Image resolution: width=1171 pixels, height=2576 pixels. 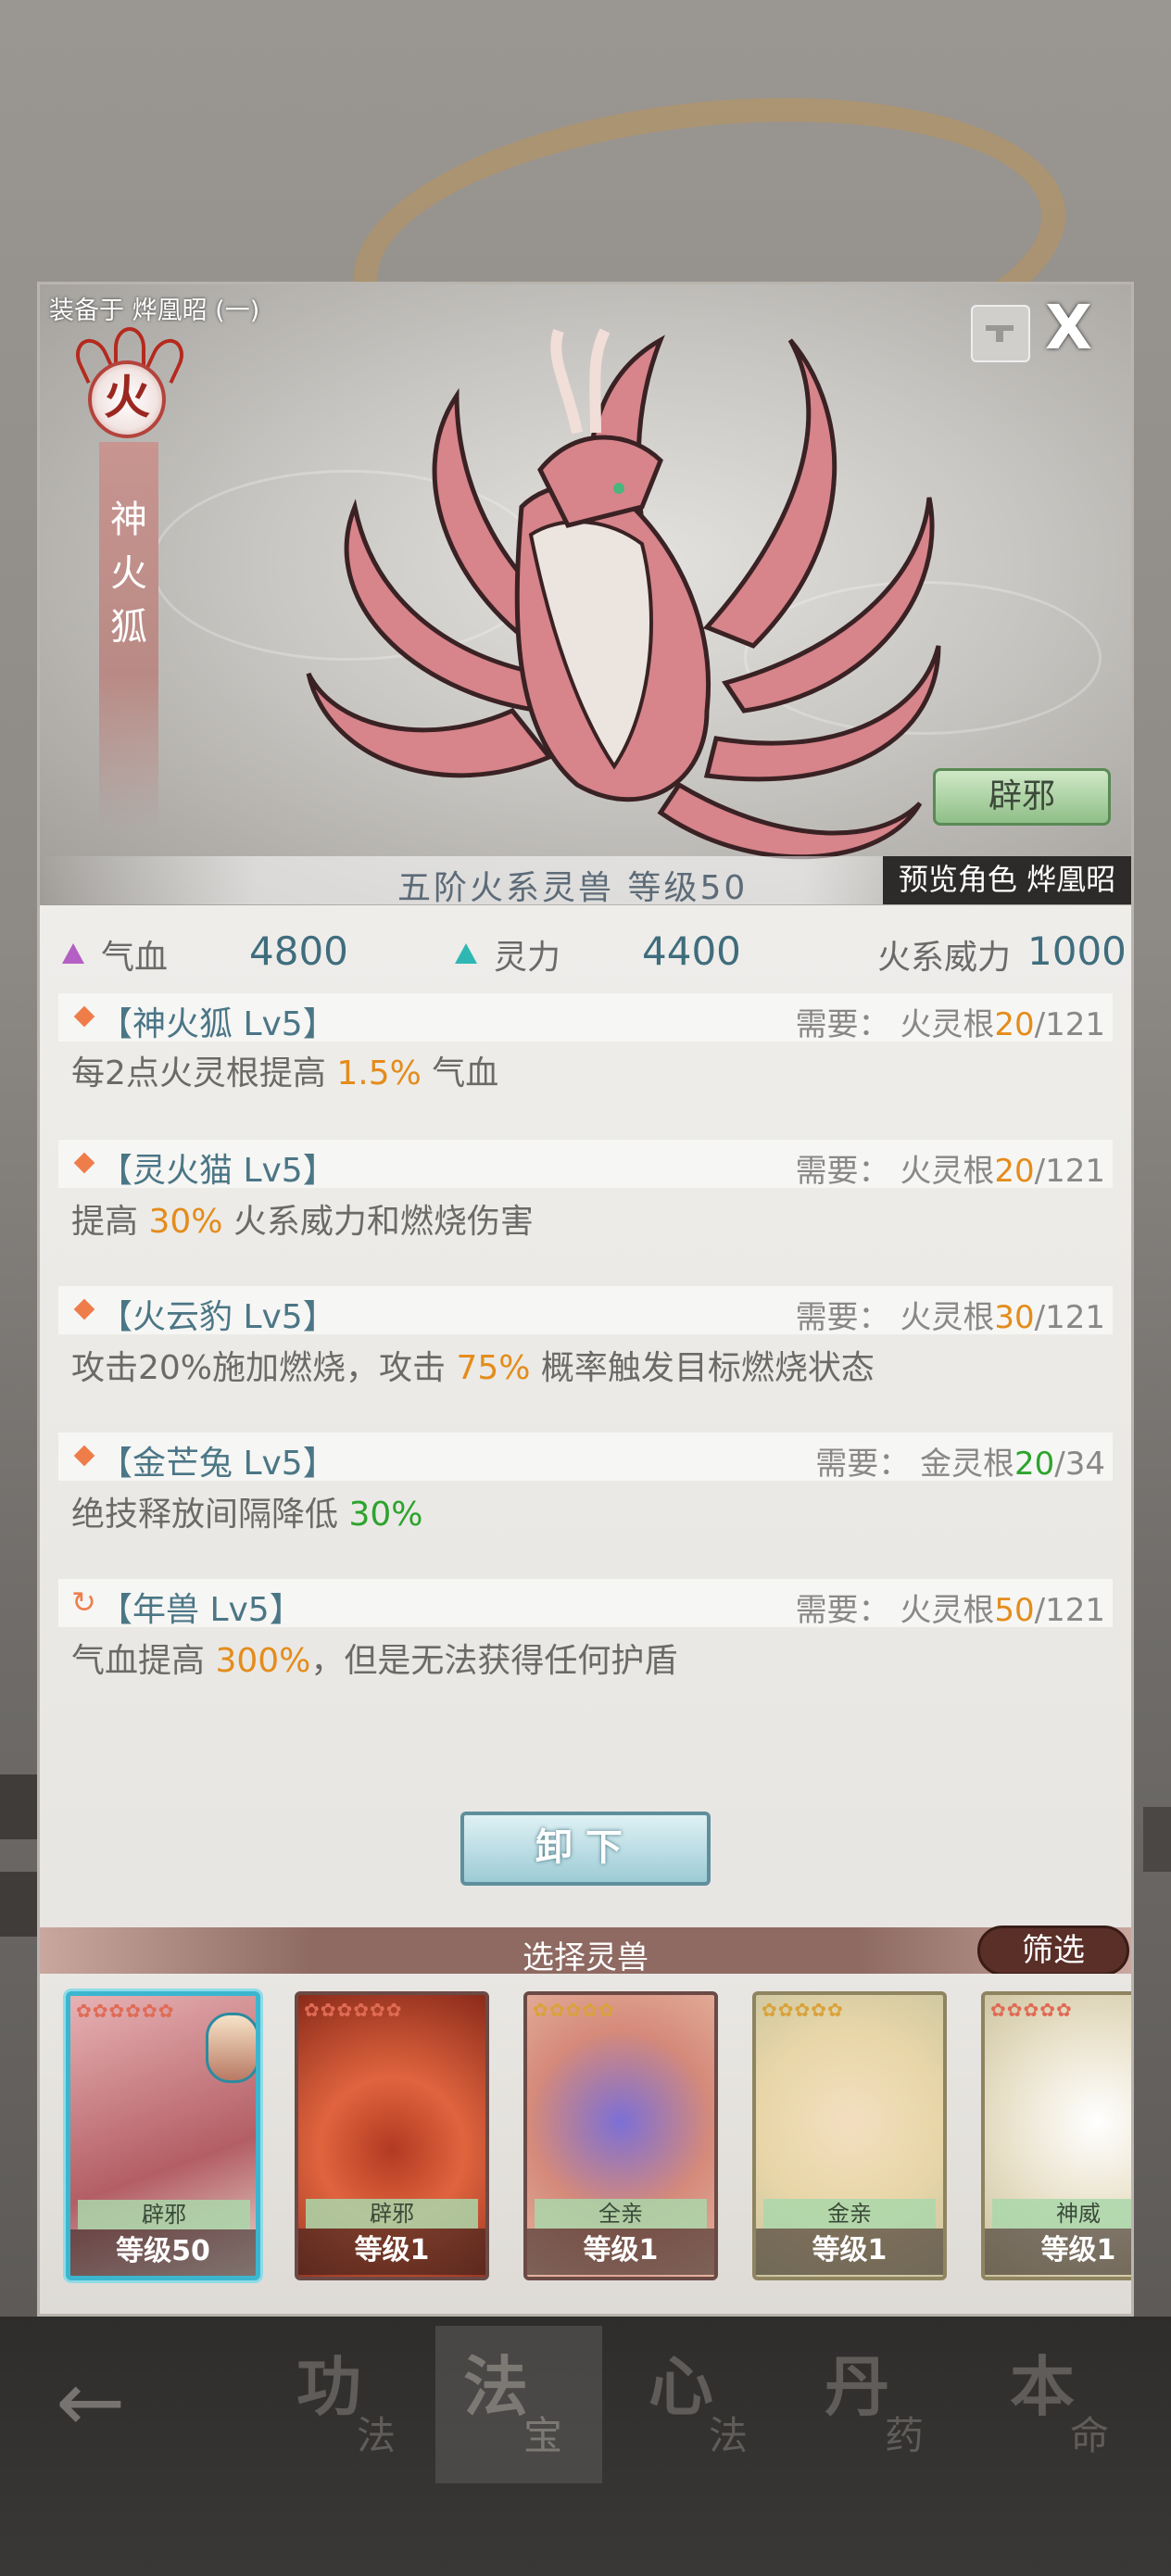 I want to click on desc-text: 绝技释放间隔降低, so click(x=210, y=1515).